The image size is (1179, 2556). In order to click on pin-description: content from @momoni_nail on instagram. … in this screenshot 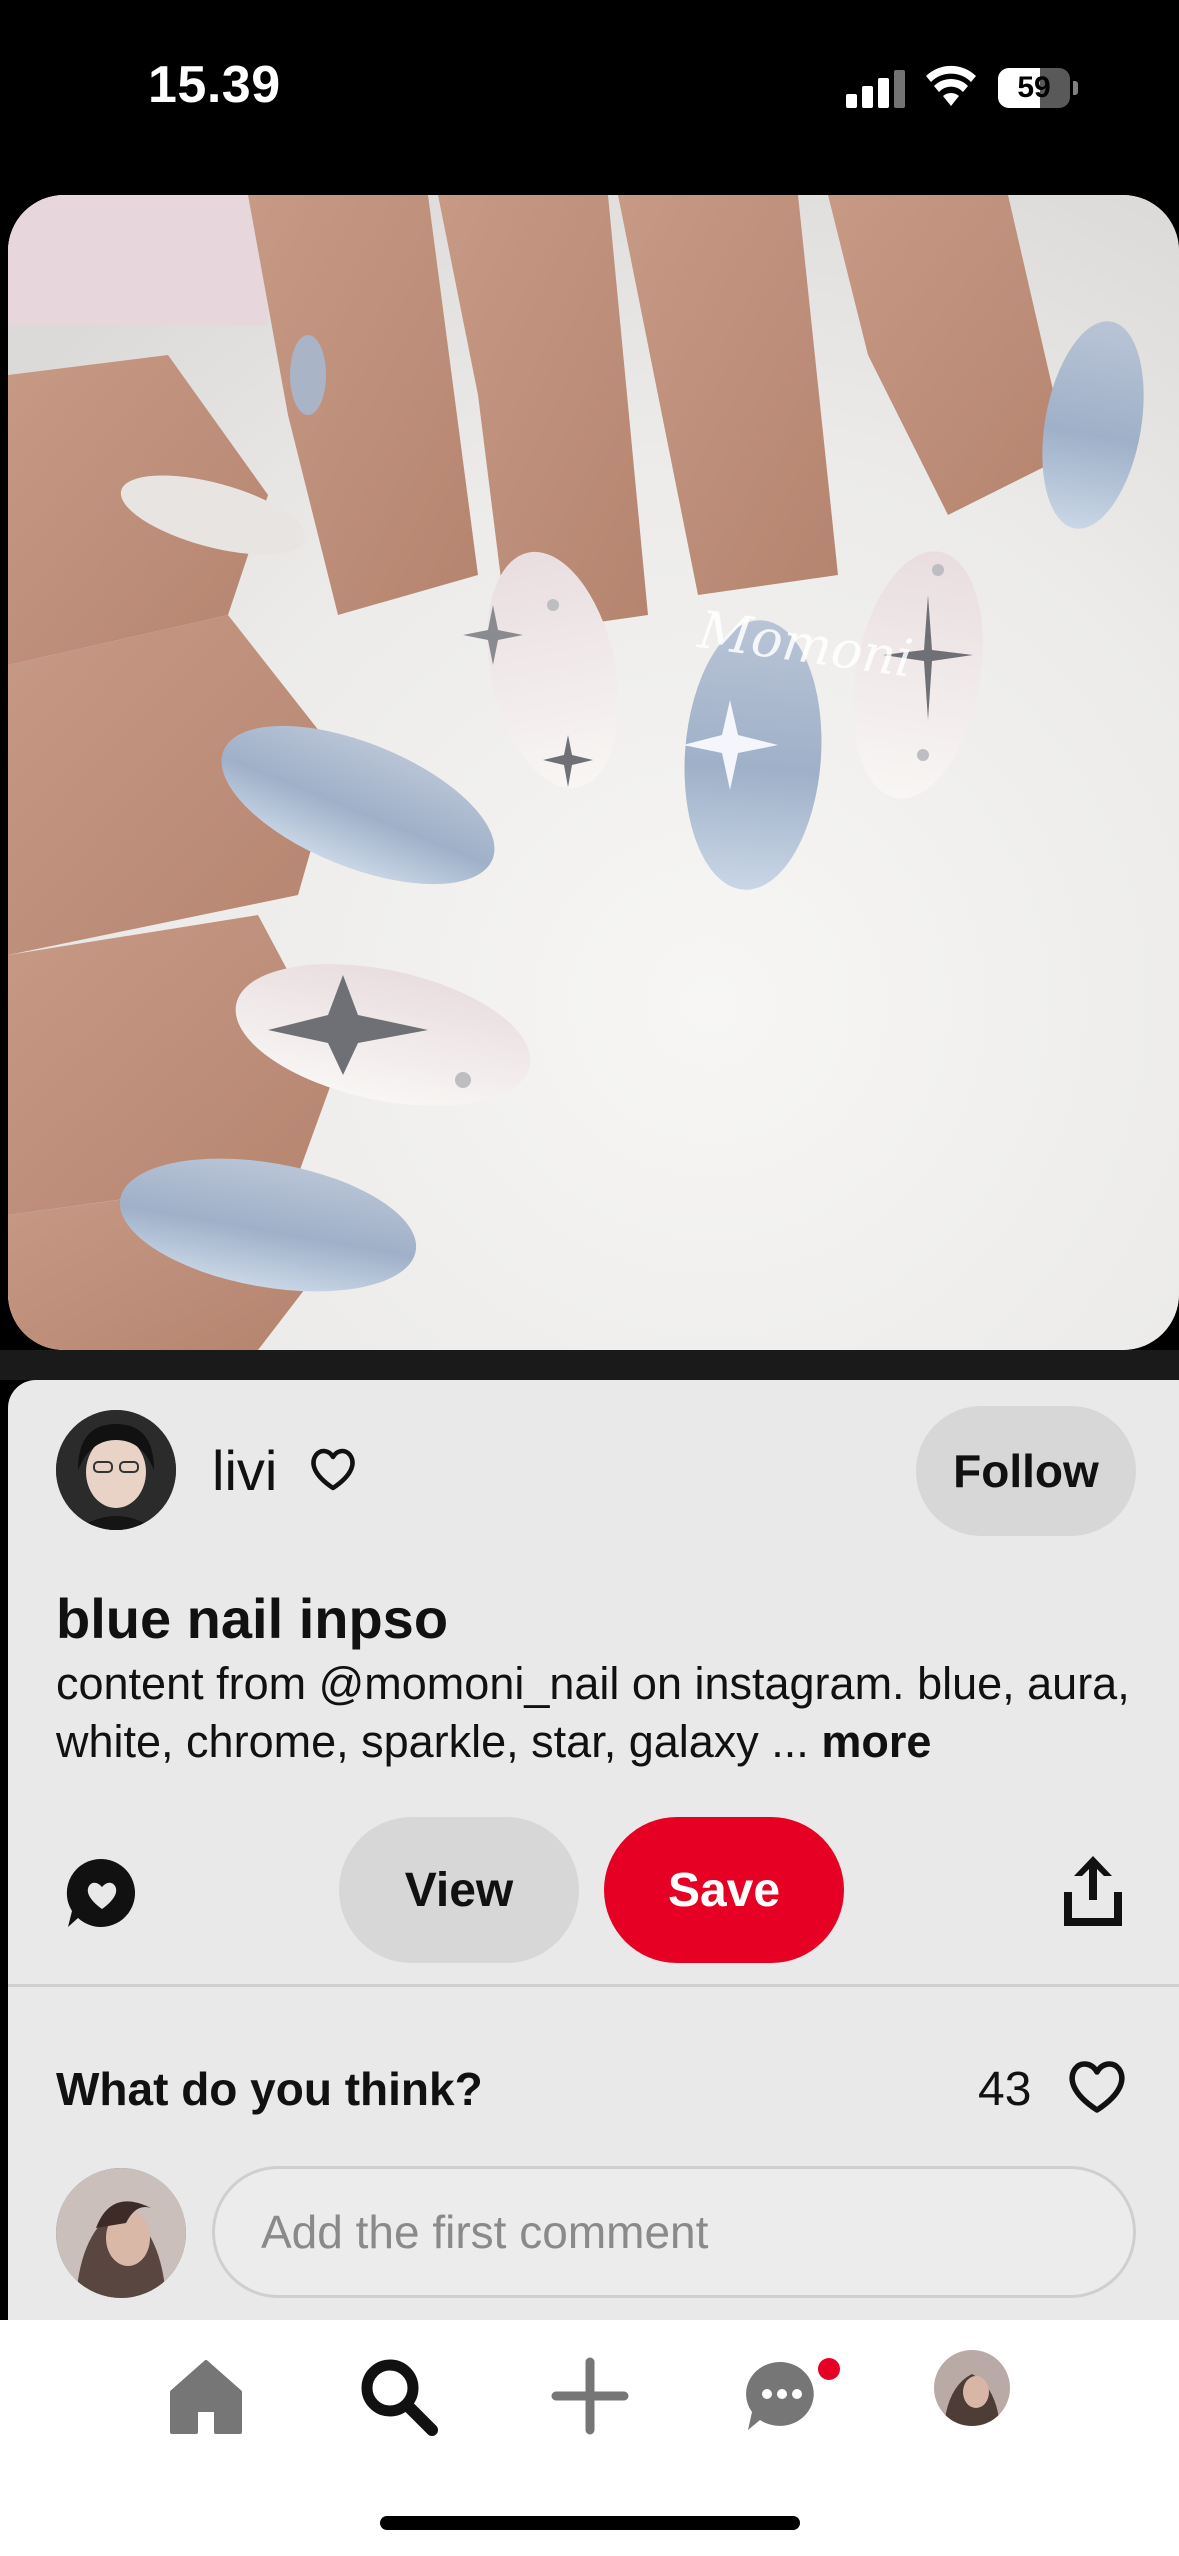, I will do `click(601, 1713)`.